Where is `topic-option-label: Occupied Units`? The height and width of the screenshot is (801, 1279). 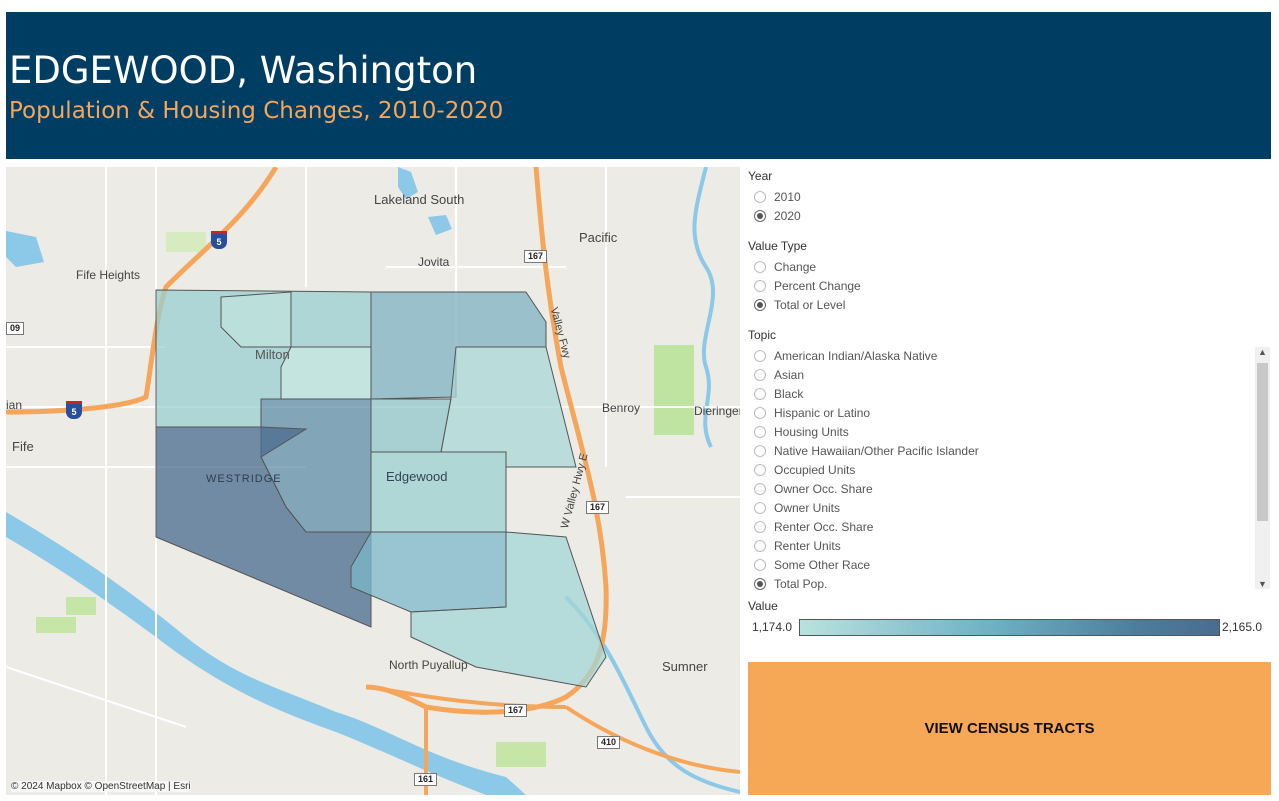 topic-option-label: Occupied Units is located at coordinates (815, 470).